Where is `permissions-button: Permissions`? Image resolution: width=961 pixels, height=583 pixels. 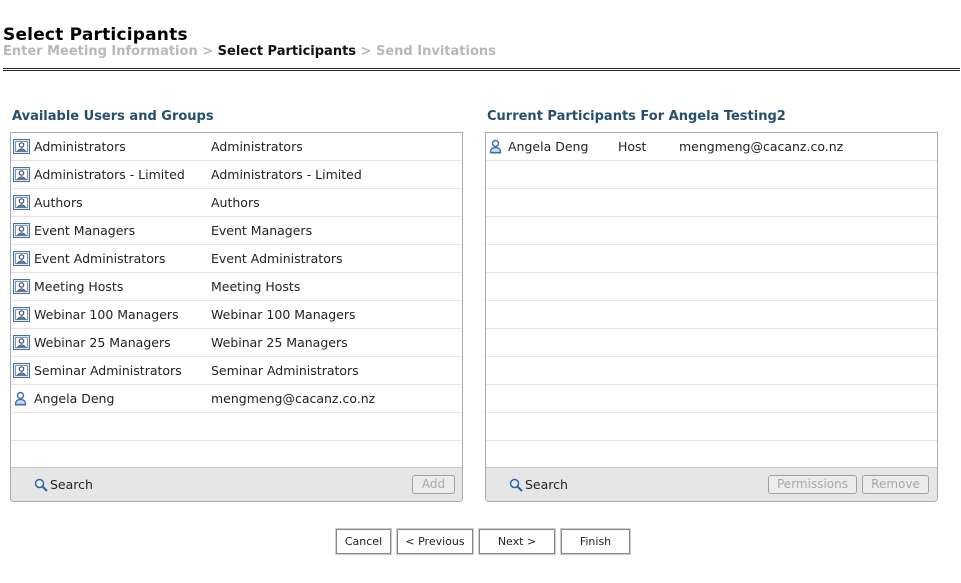 permissions-button: Permissions is located at coordinates (812, 484).